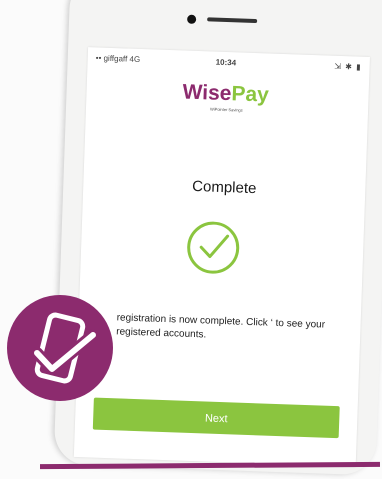 The image size is (382, 479). I want to click on speaker-slot, so click(232, 20).